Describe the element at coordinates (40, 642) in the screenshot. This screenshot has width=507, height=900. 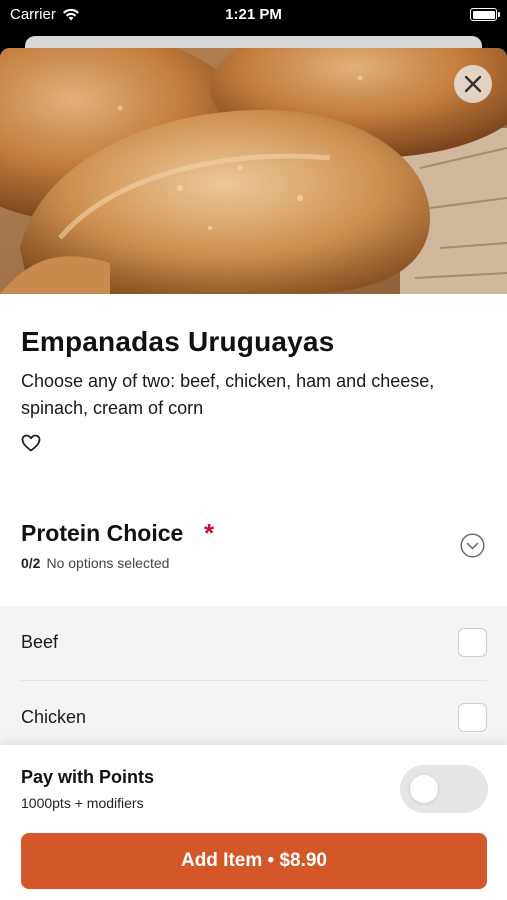
I see `option-label: Beef` at that location.